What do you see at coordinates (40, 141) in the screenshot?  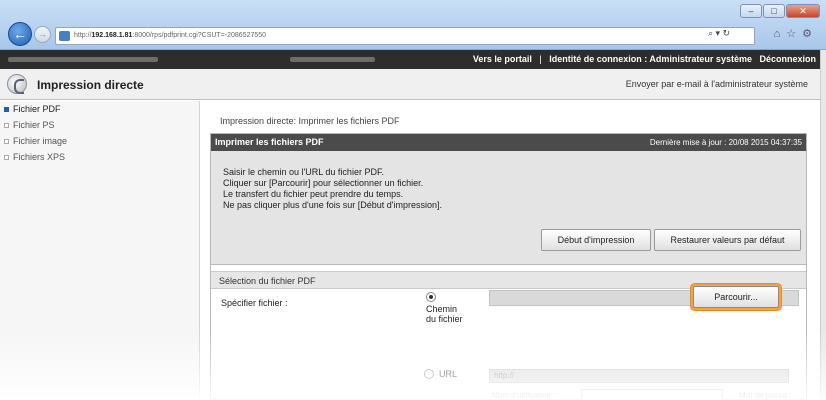 I see `sidebar-item-label: Fichier image` at bounding box center [40, 141].